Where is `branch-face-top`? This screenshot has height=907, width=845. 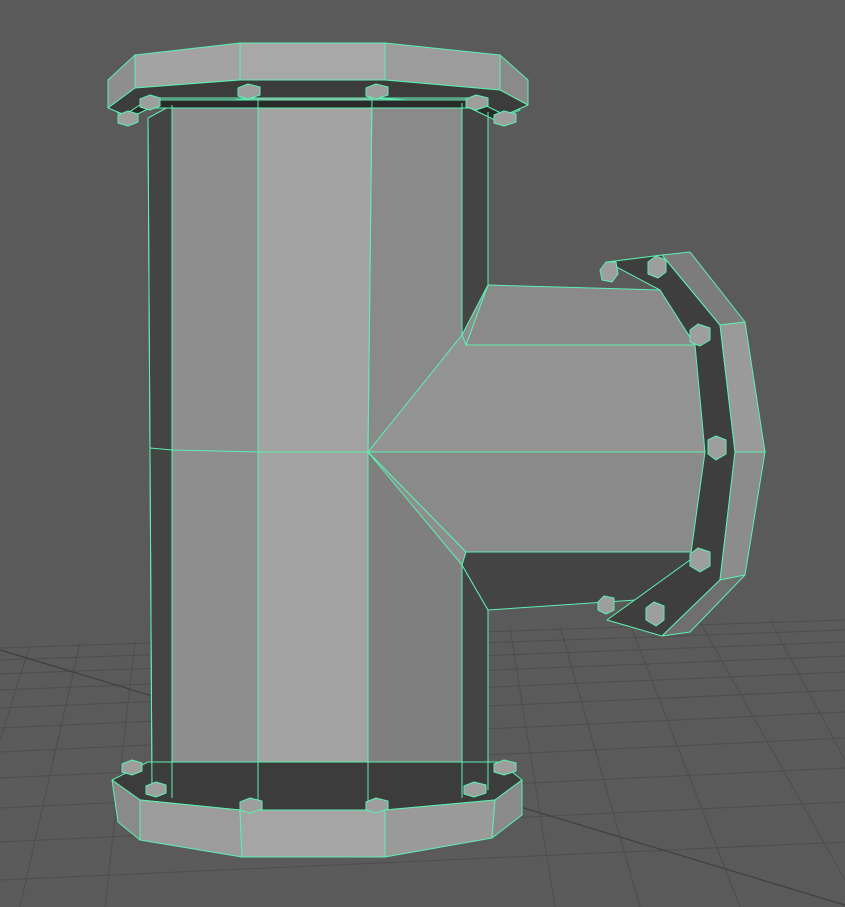
branch-face-top is located at coordinates (580, 315).